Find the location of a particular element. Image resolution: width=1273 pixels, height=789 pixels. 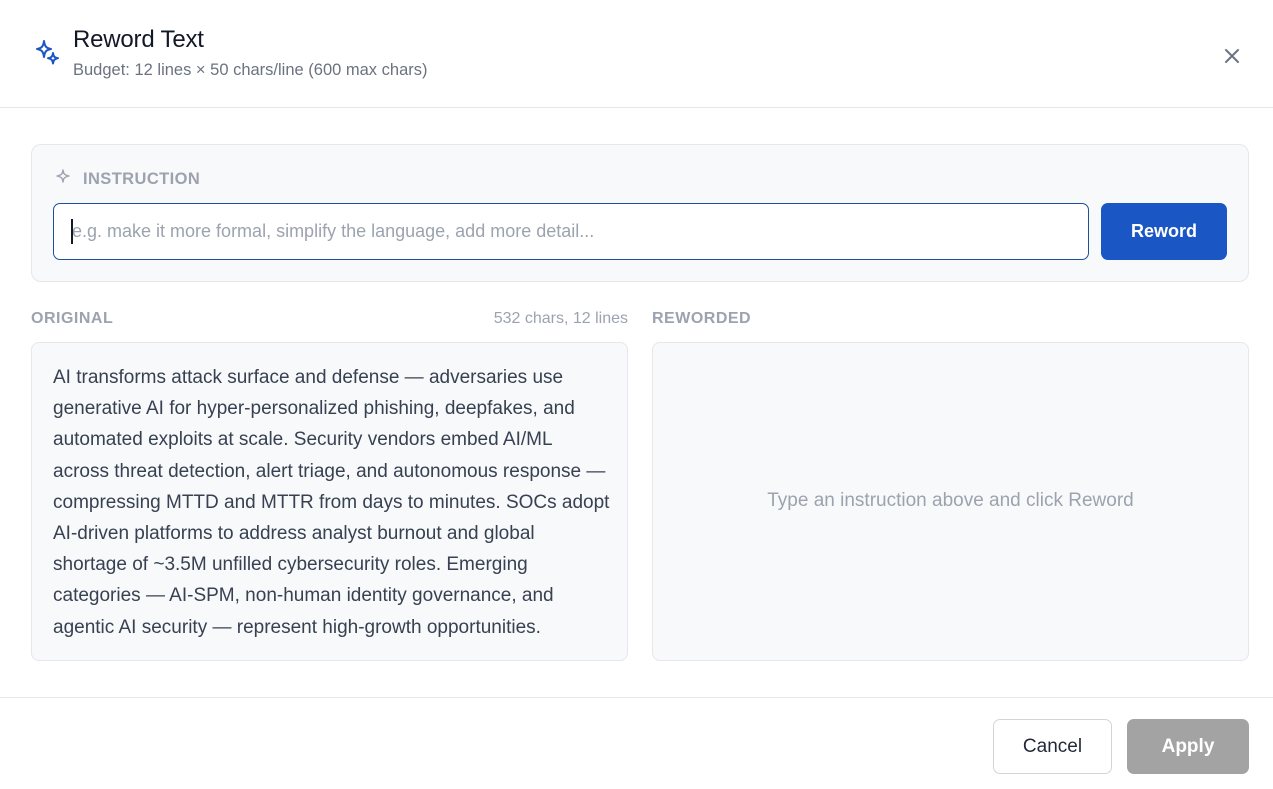

original-char-count: 532 chars, 12 lines is located at coordinates (560, 318).